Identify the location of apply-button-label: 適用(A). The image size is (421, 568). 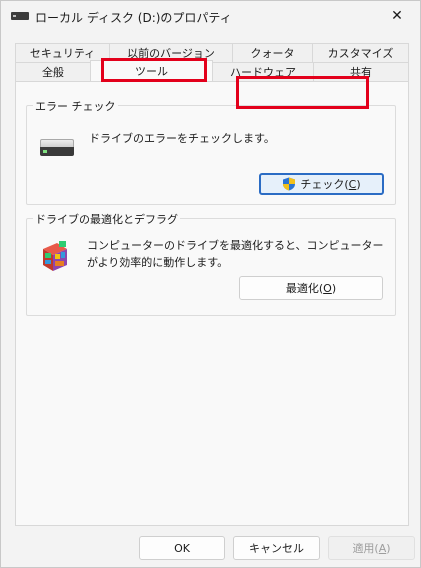
(371, 548).